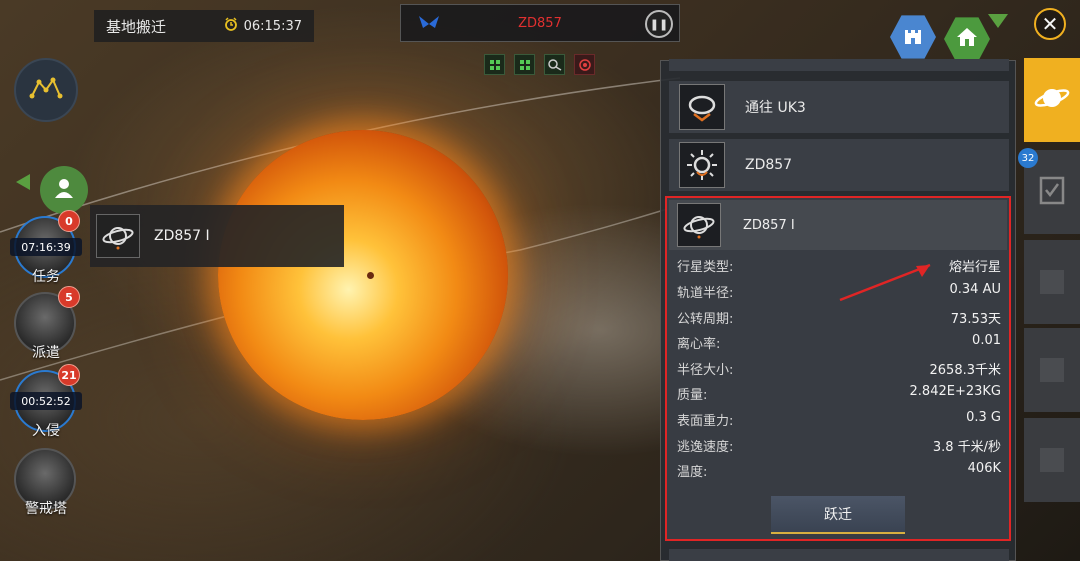 Image resolution: width=1080 pixels, height=561 pixels. I want to click on status-icons, so click(539, 64).